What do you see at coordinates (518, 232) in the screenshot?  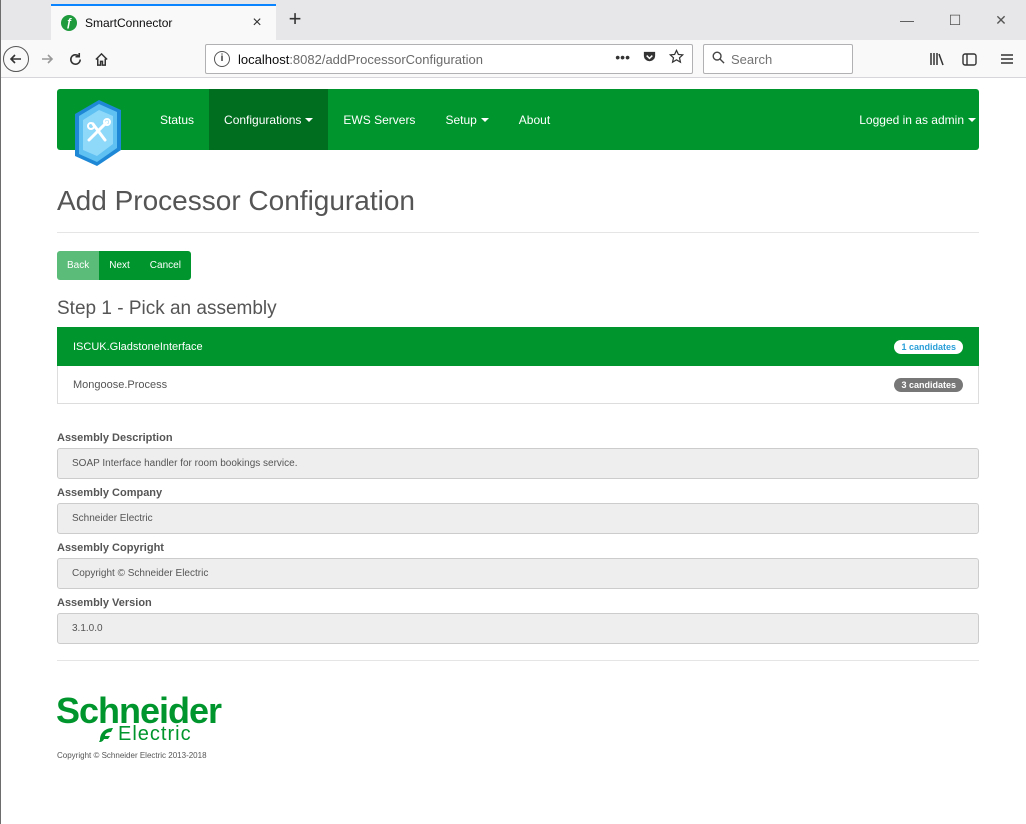 I see `title-divider` at bounding box center [518, 232].